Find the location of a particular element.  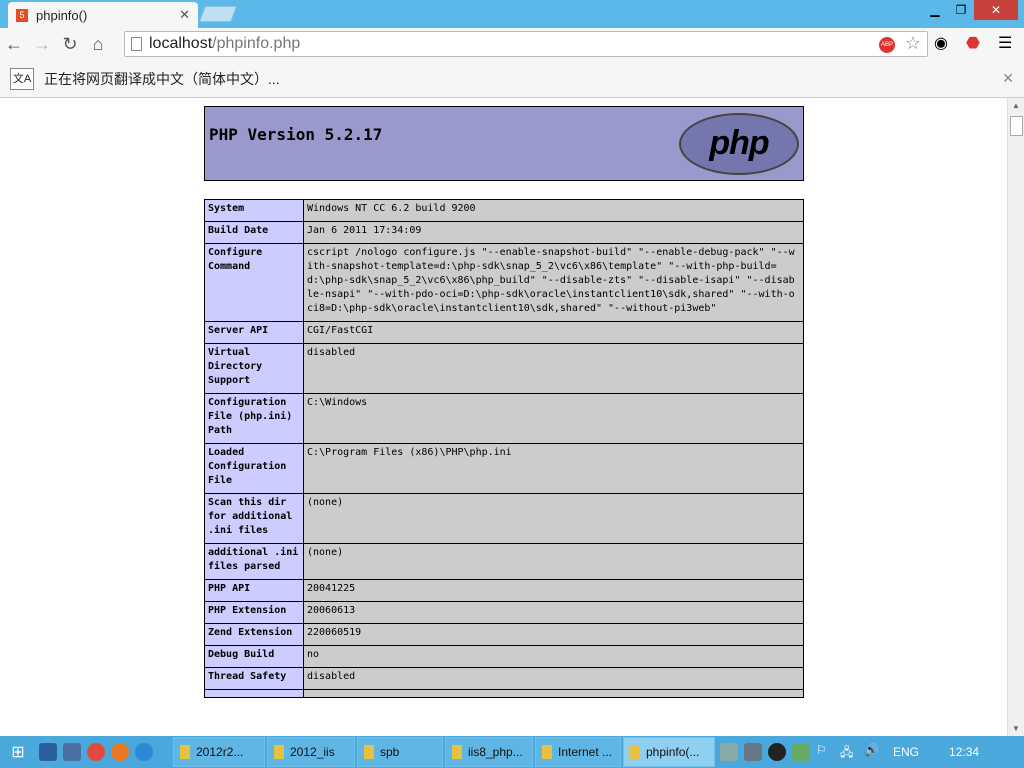

flag-icon: ⚐ is located at coordinates (825, 752).